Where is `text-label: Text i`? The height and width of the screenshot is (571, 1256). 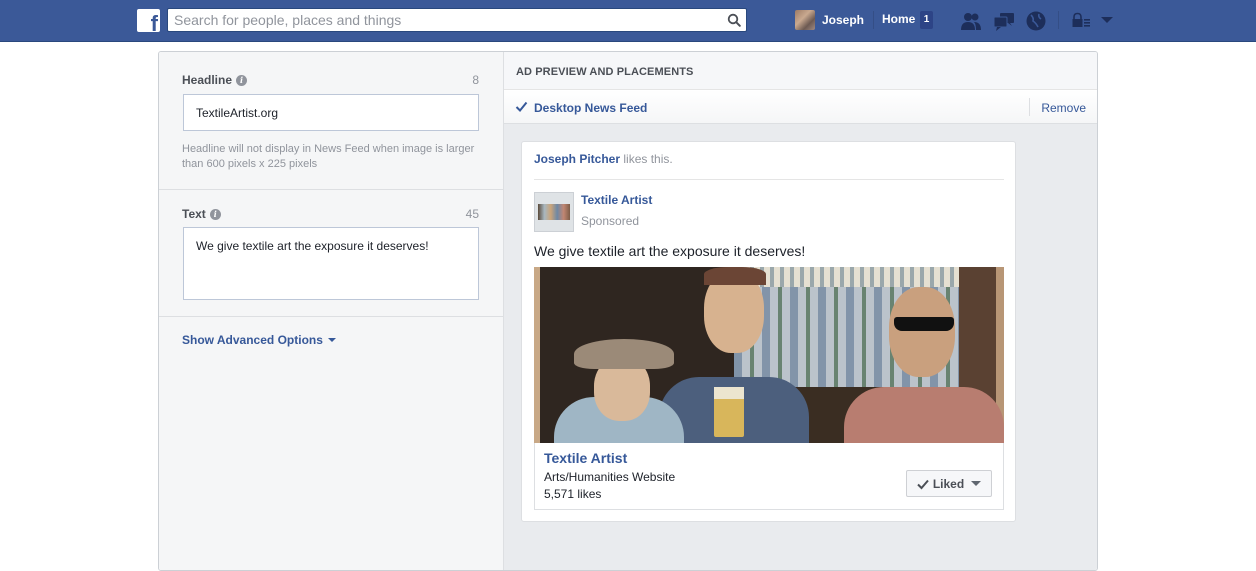 text-label: Text i is located at coordinates (201, 214).